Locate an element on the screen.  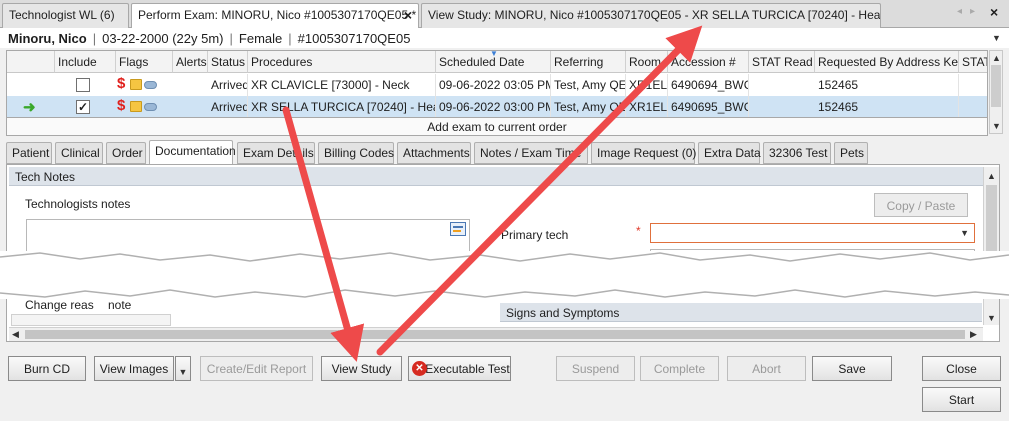
executable-test-button: ✕ Executable Test is located at coordinates (459, 368).